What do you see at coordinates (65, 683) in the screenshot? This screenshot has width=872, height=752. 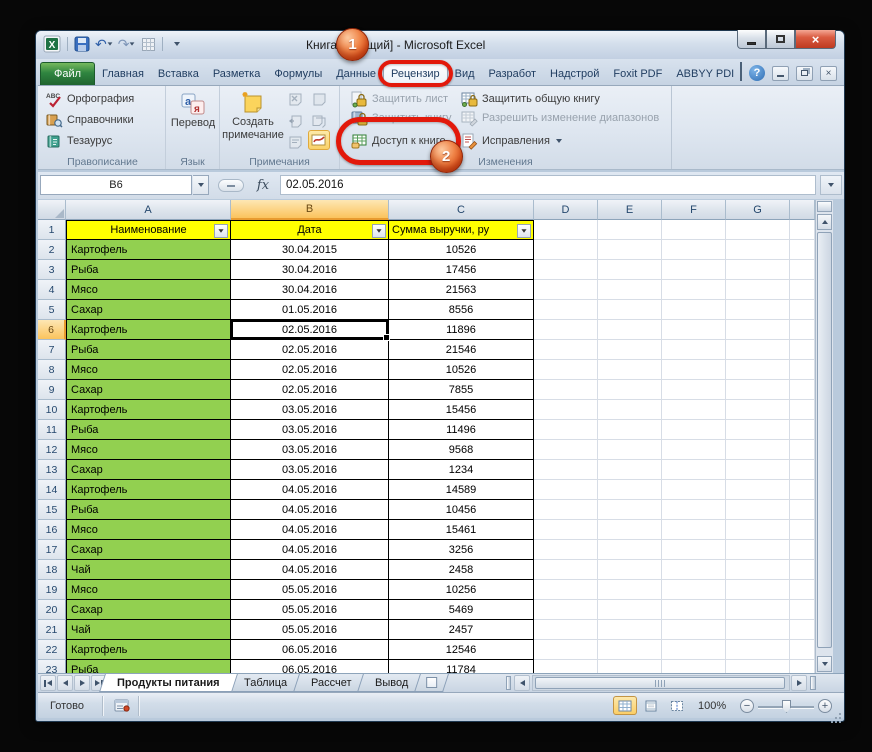 I see `previous-sheet-button` at bounding box center [65, 683].